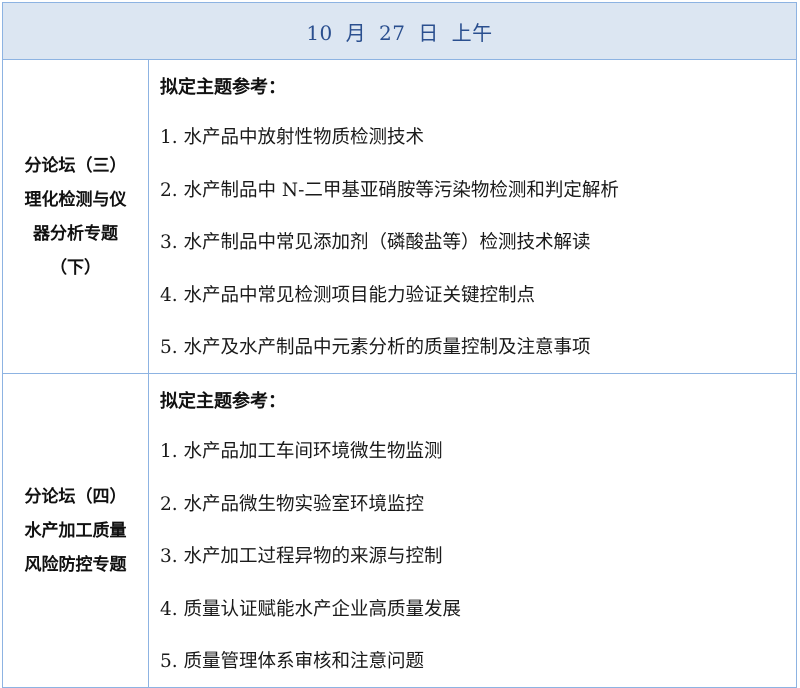 The image size is (800, 688). Describe the element at coordinates (75, 233) in the screenshot. I see `forum-label-line: 器分析专题` at that location.